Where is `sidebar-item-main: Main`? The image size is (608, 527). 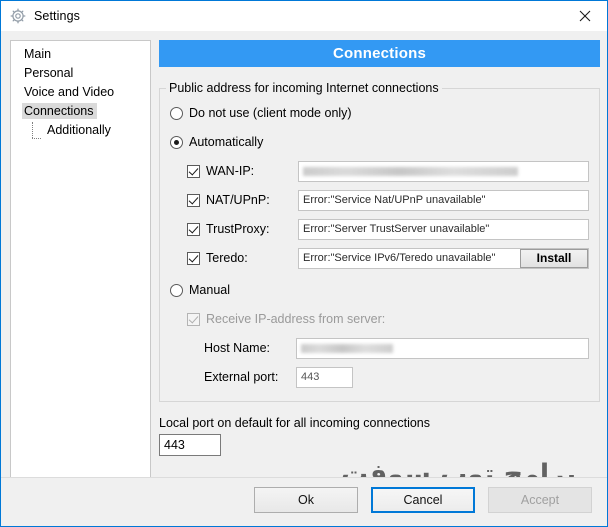 sidebar-item-main: Main is located at coordinates (80, 54).